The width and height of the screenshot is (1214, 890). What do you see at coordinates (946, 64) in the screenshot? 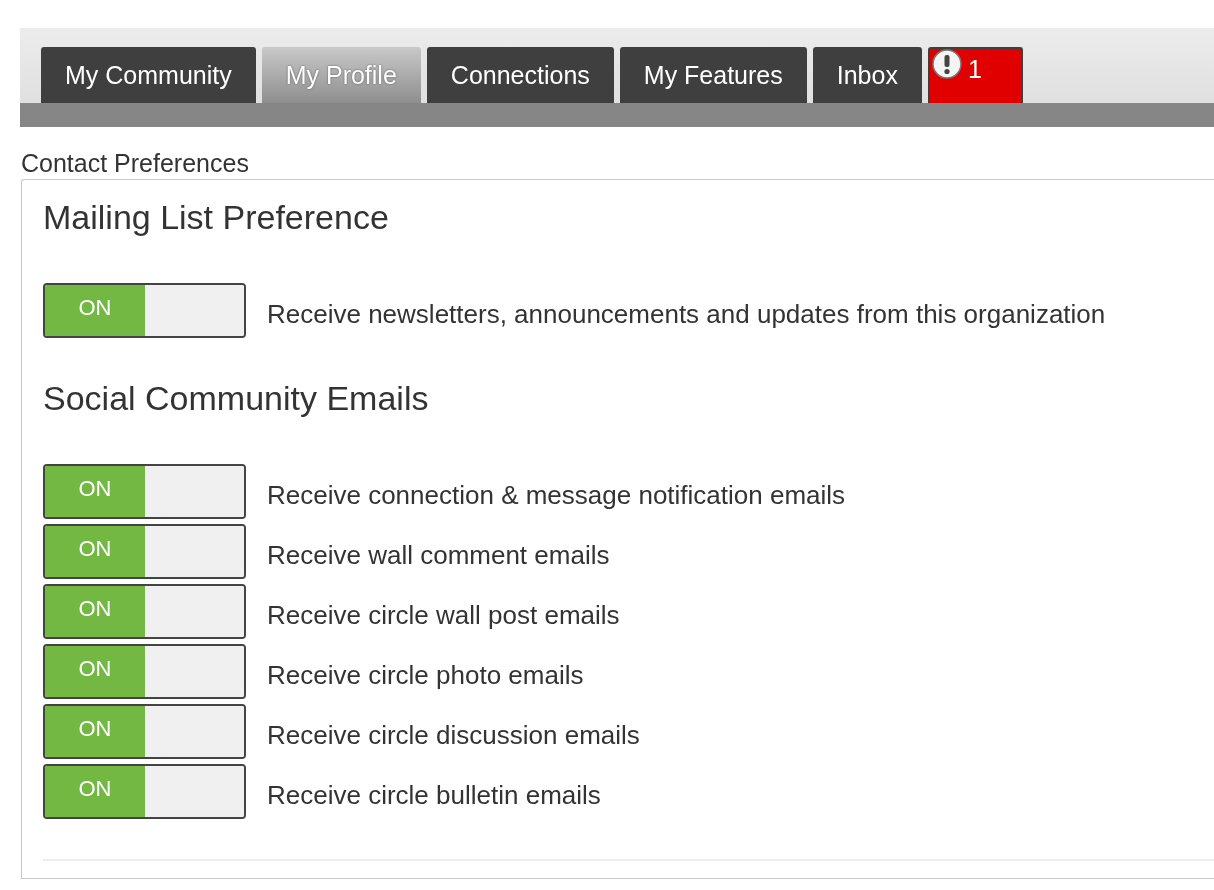
I see `exclamation-icon` at bounding box center [946, 64].